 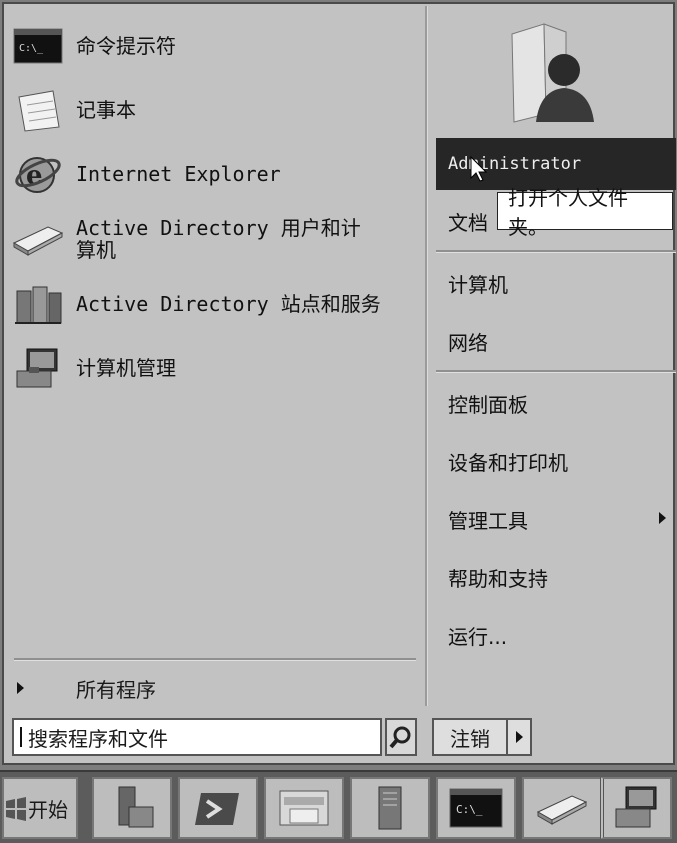 I want to click on menu-item-devices-printers: 设备和打印机, so click(x=552, y=461).